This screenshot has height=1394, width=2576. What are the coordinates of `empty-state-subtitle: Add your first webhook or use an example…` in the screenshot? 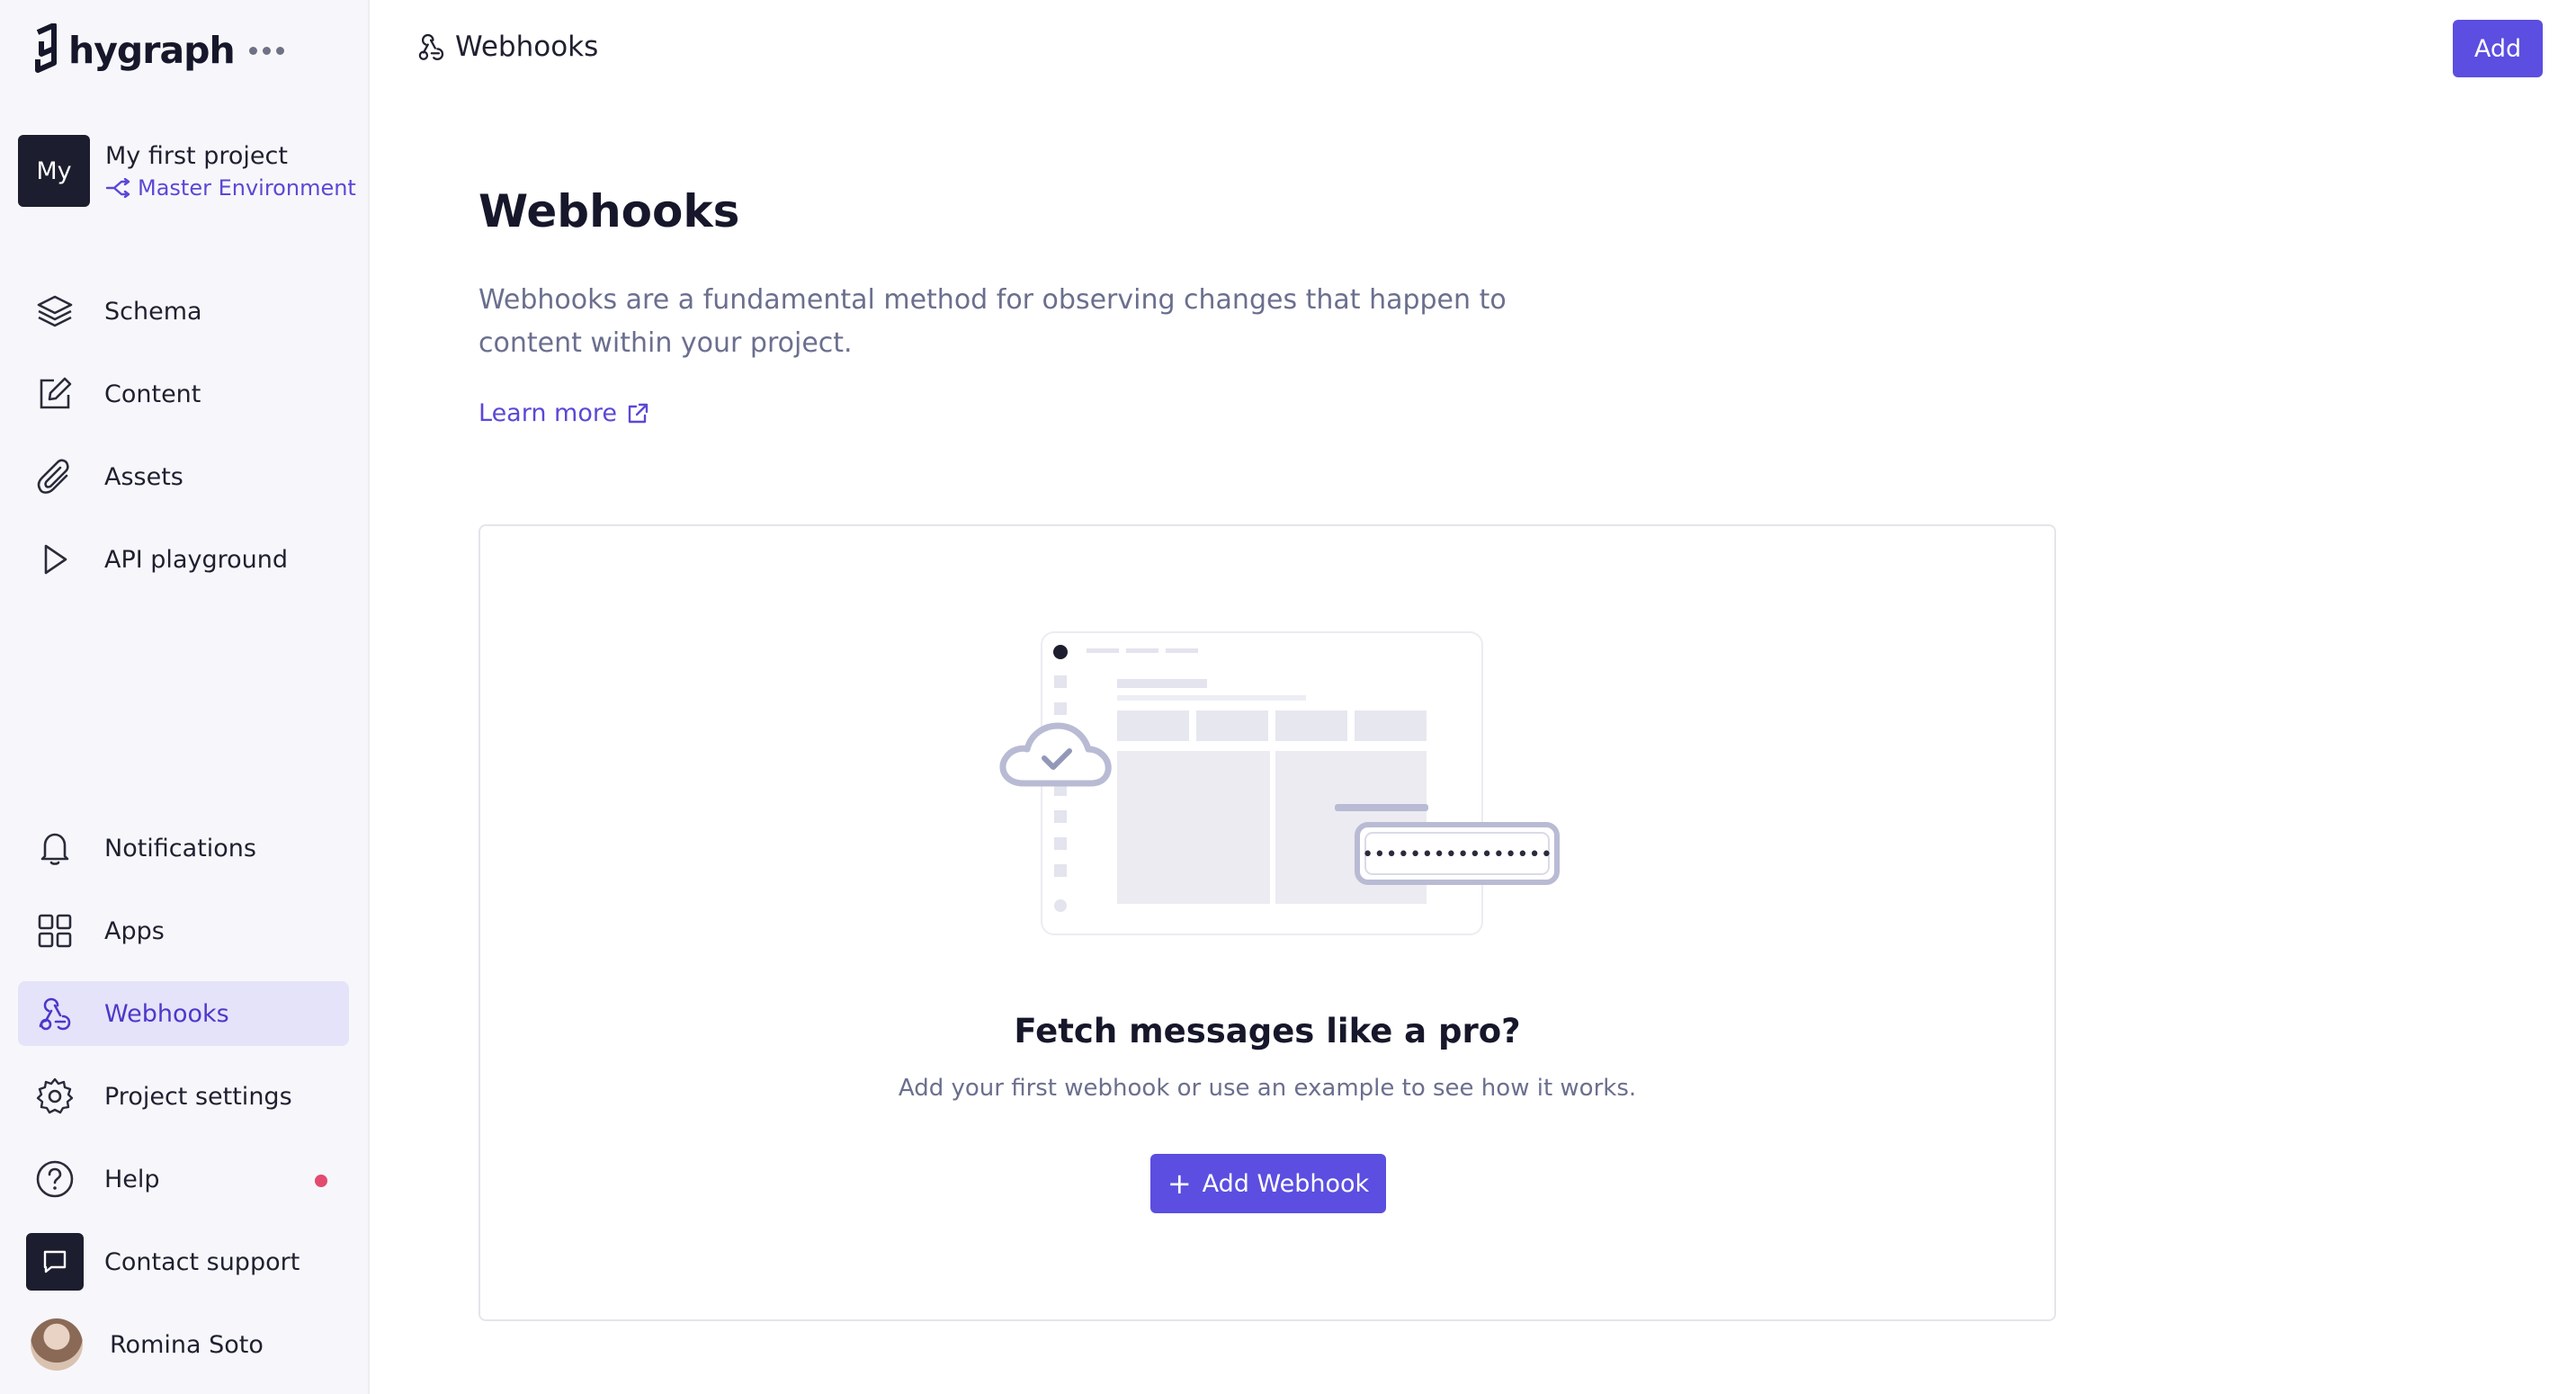 It's located at (1267, 1088).